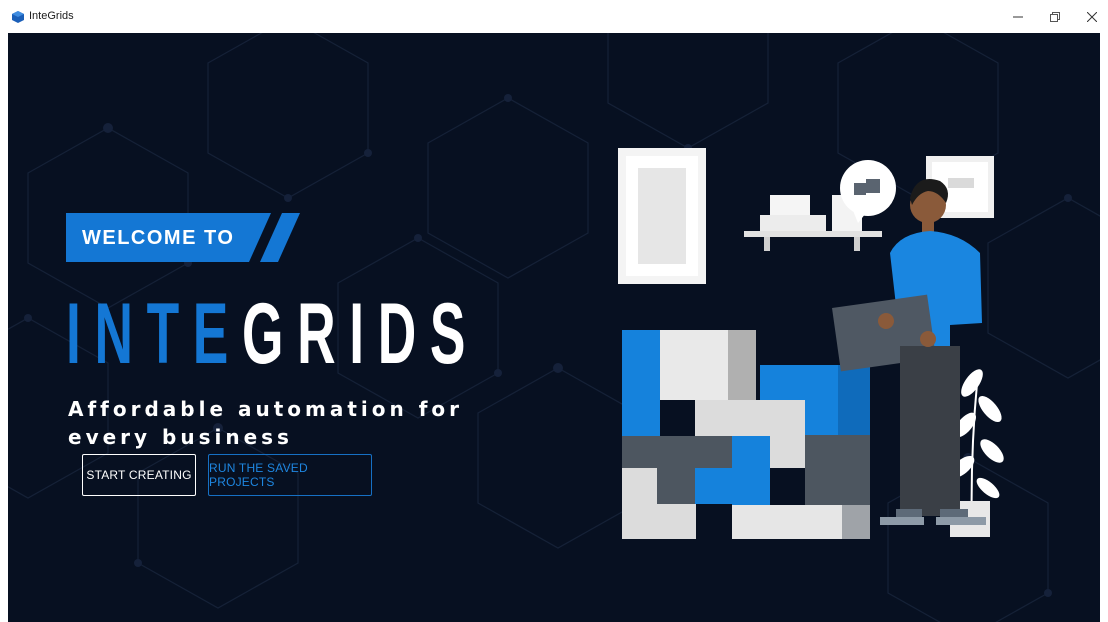 This screenshot has height=622, width=1108. I want to click on minimize-icon, so click(1018, 16).